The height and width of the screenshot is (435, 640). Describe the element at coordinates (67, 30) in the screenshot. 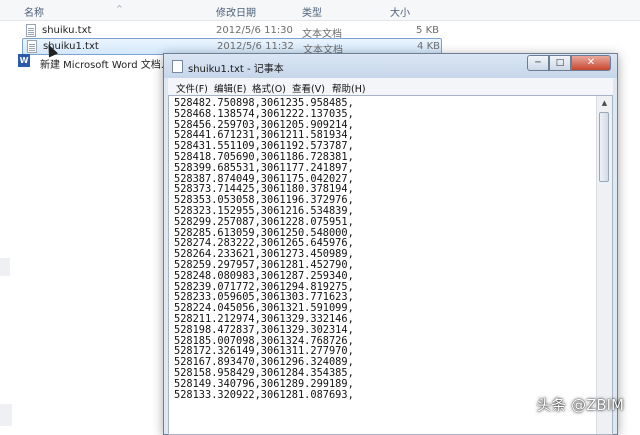

I see `file-name: shuiku.txt` at that location.